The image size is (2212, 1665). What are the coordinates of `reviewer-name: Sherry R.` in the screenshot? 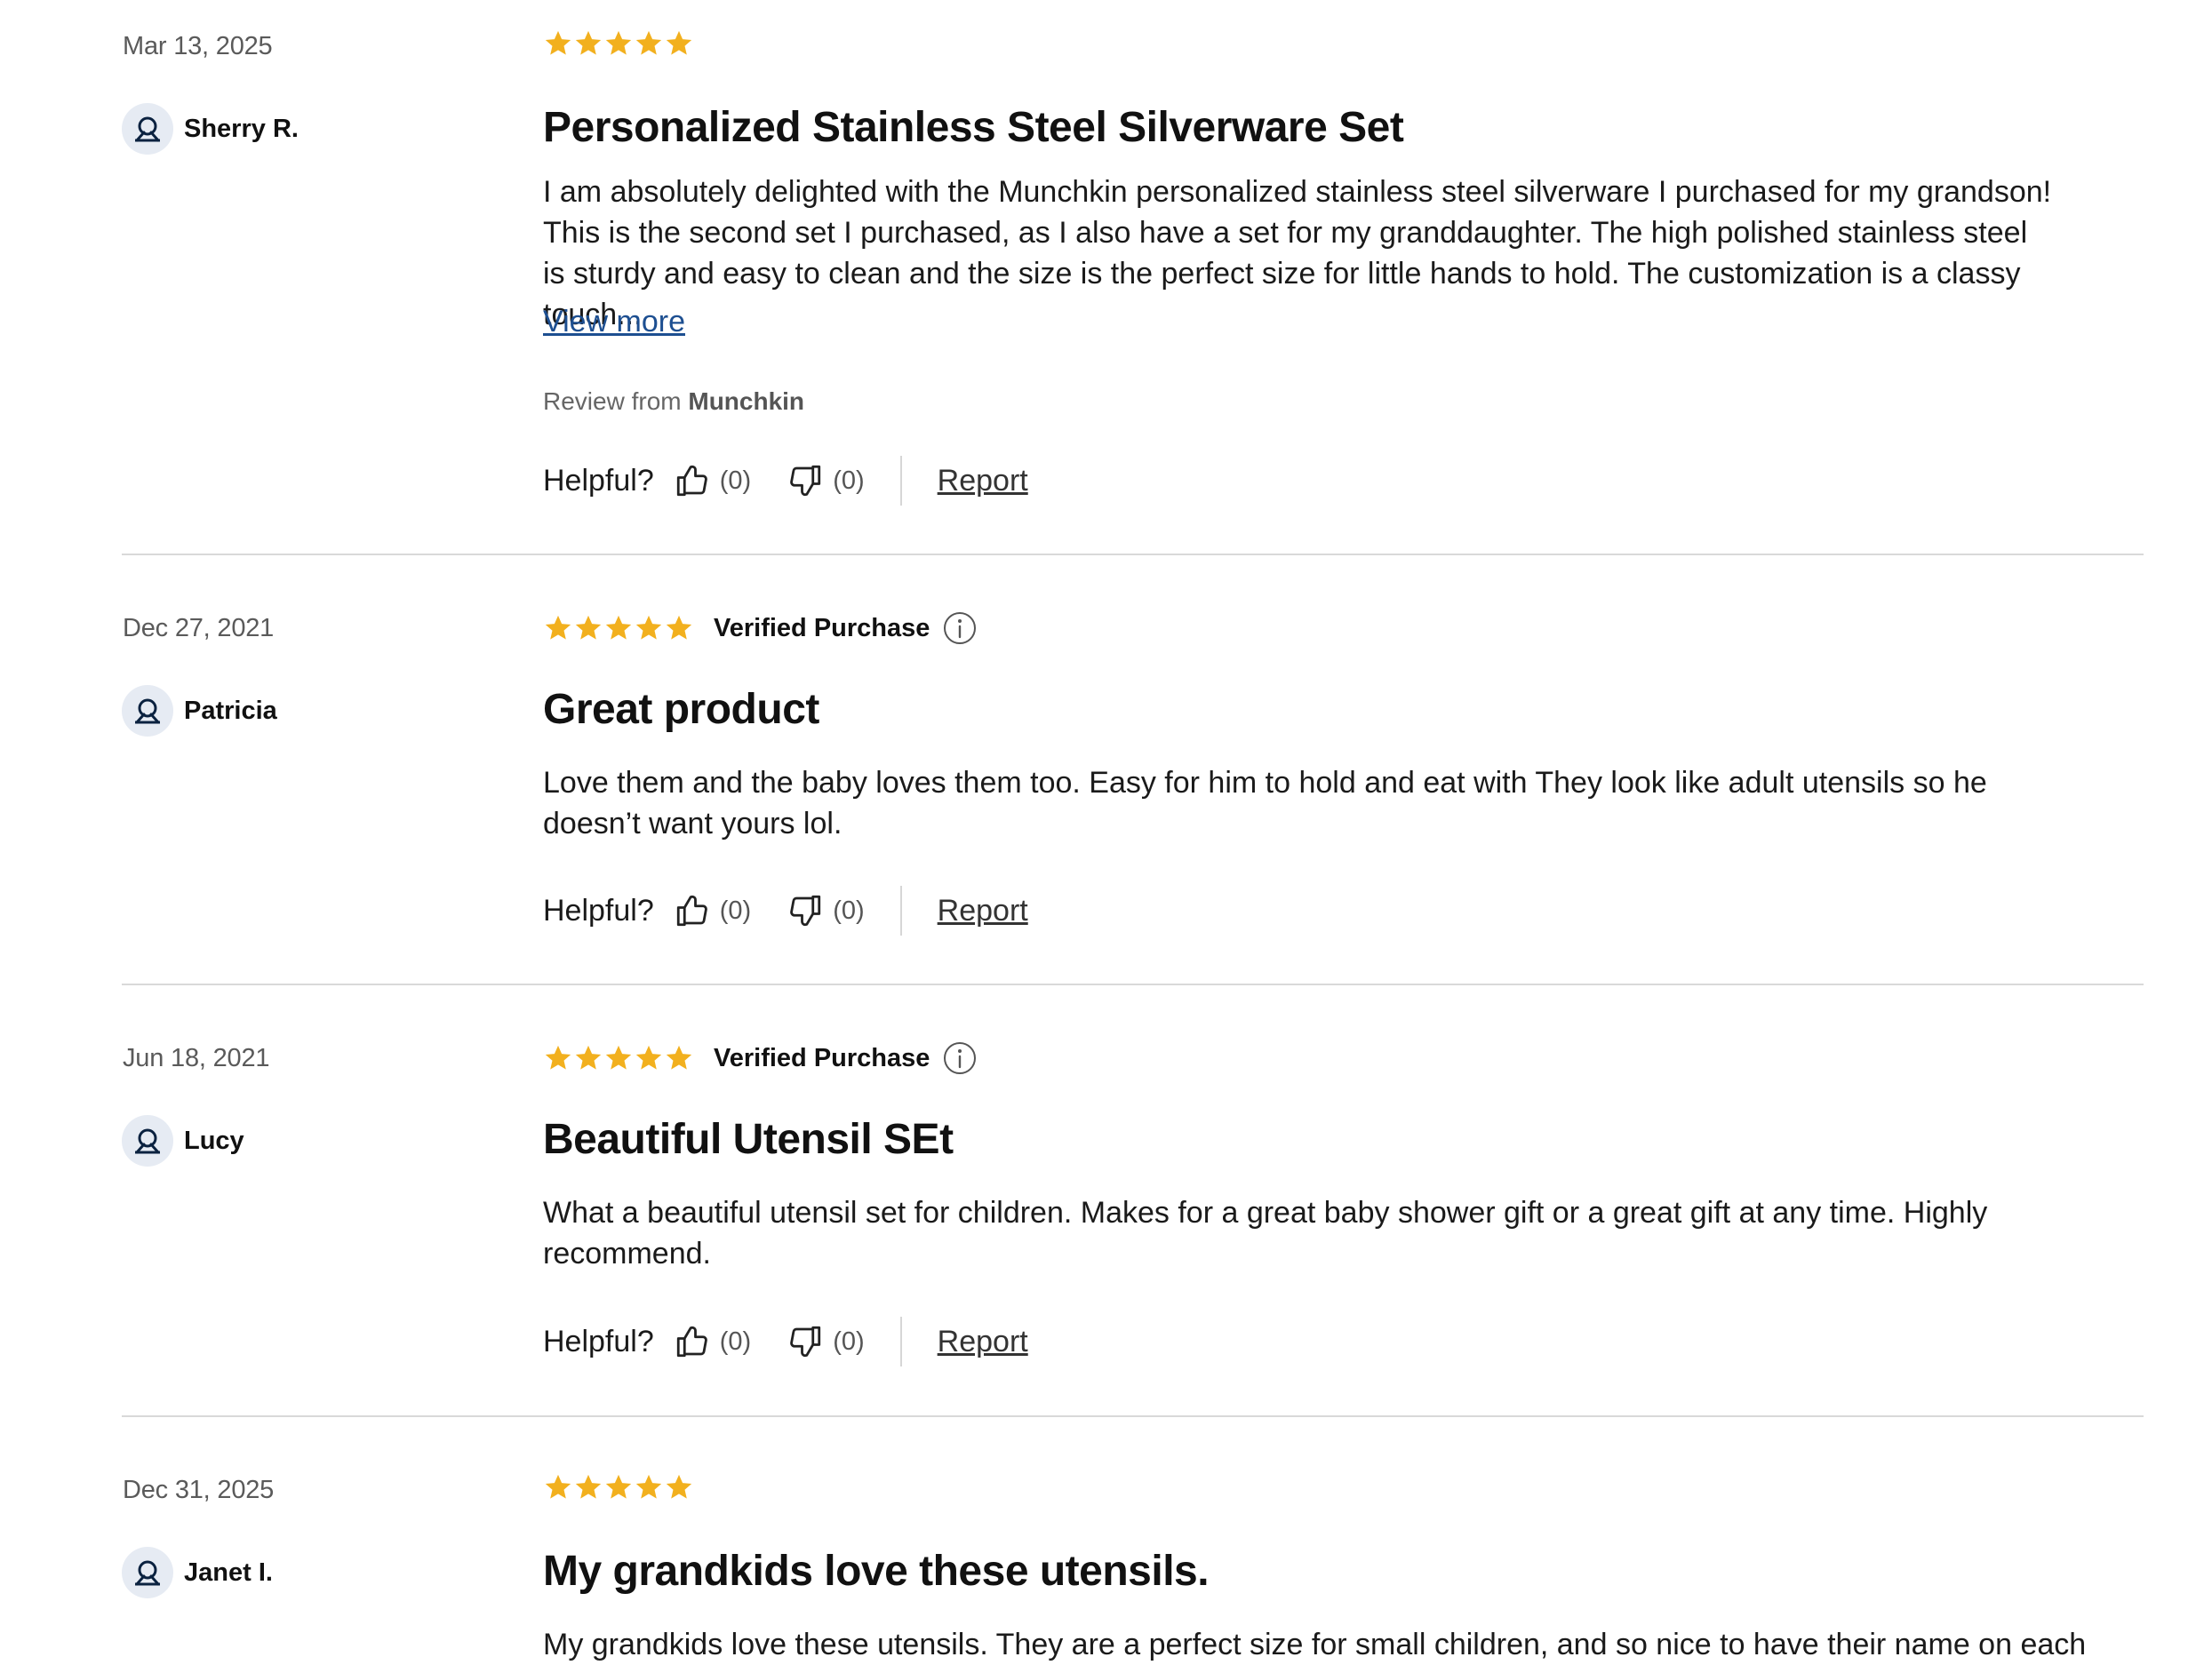 It's located at (241, 128).